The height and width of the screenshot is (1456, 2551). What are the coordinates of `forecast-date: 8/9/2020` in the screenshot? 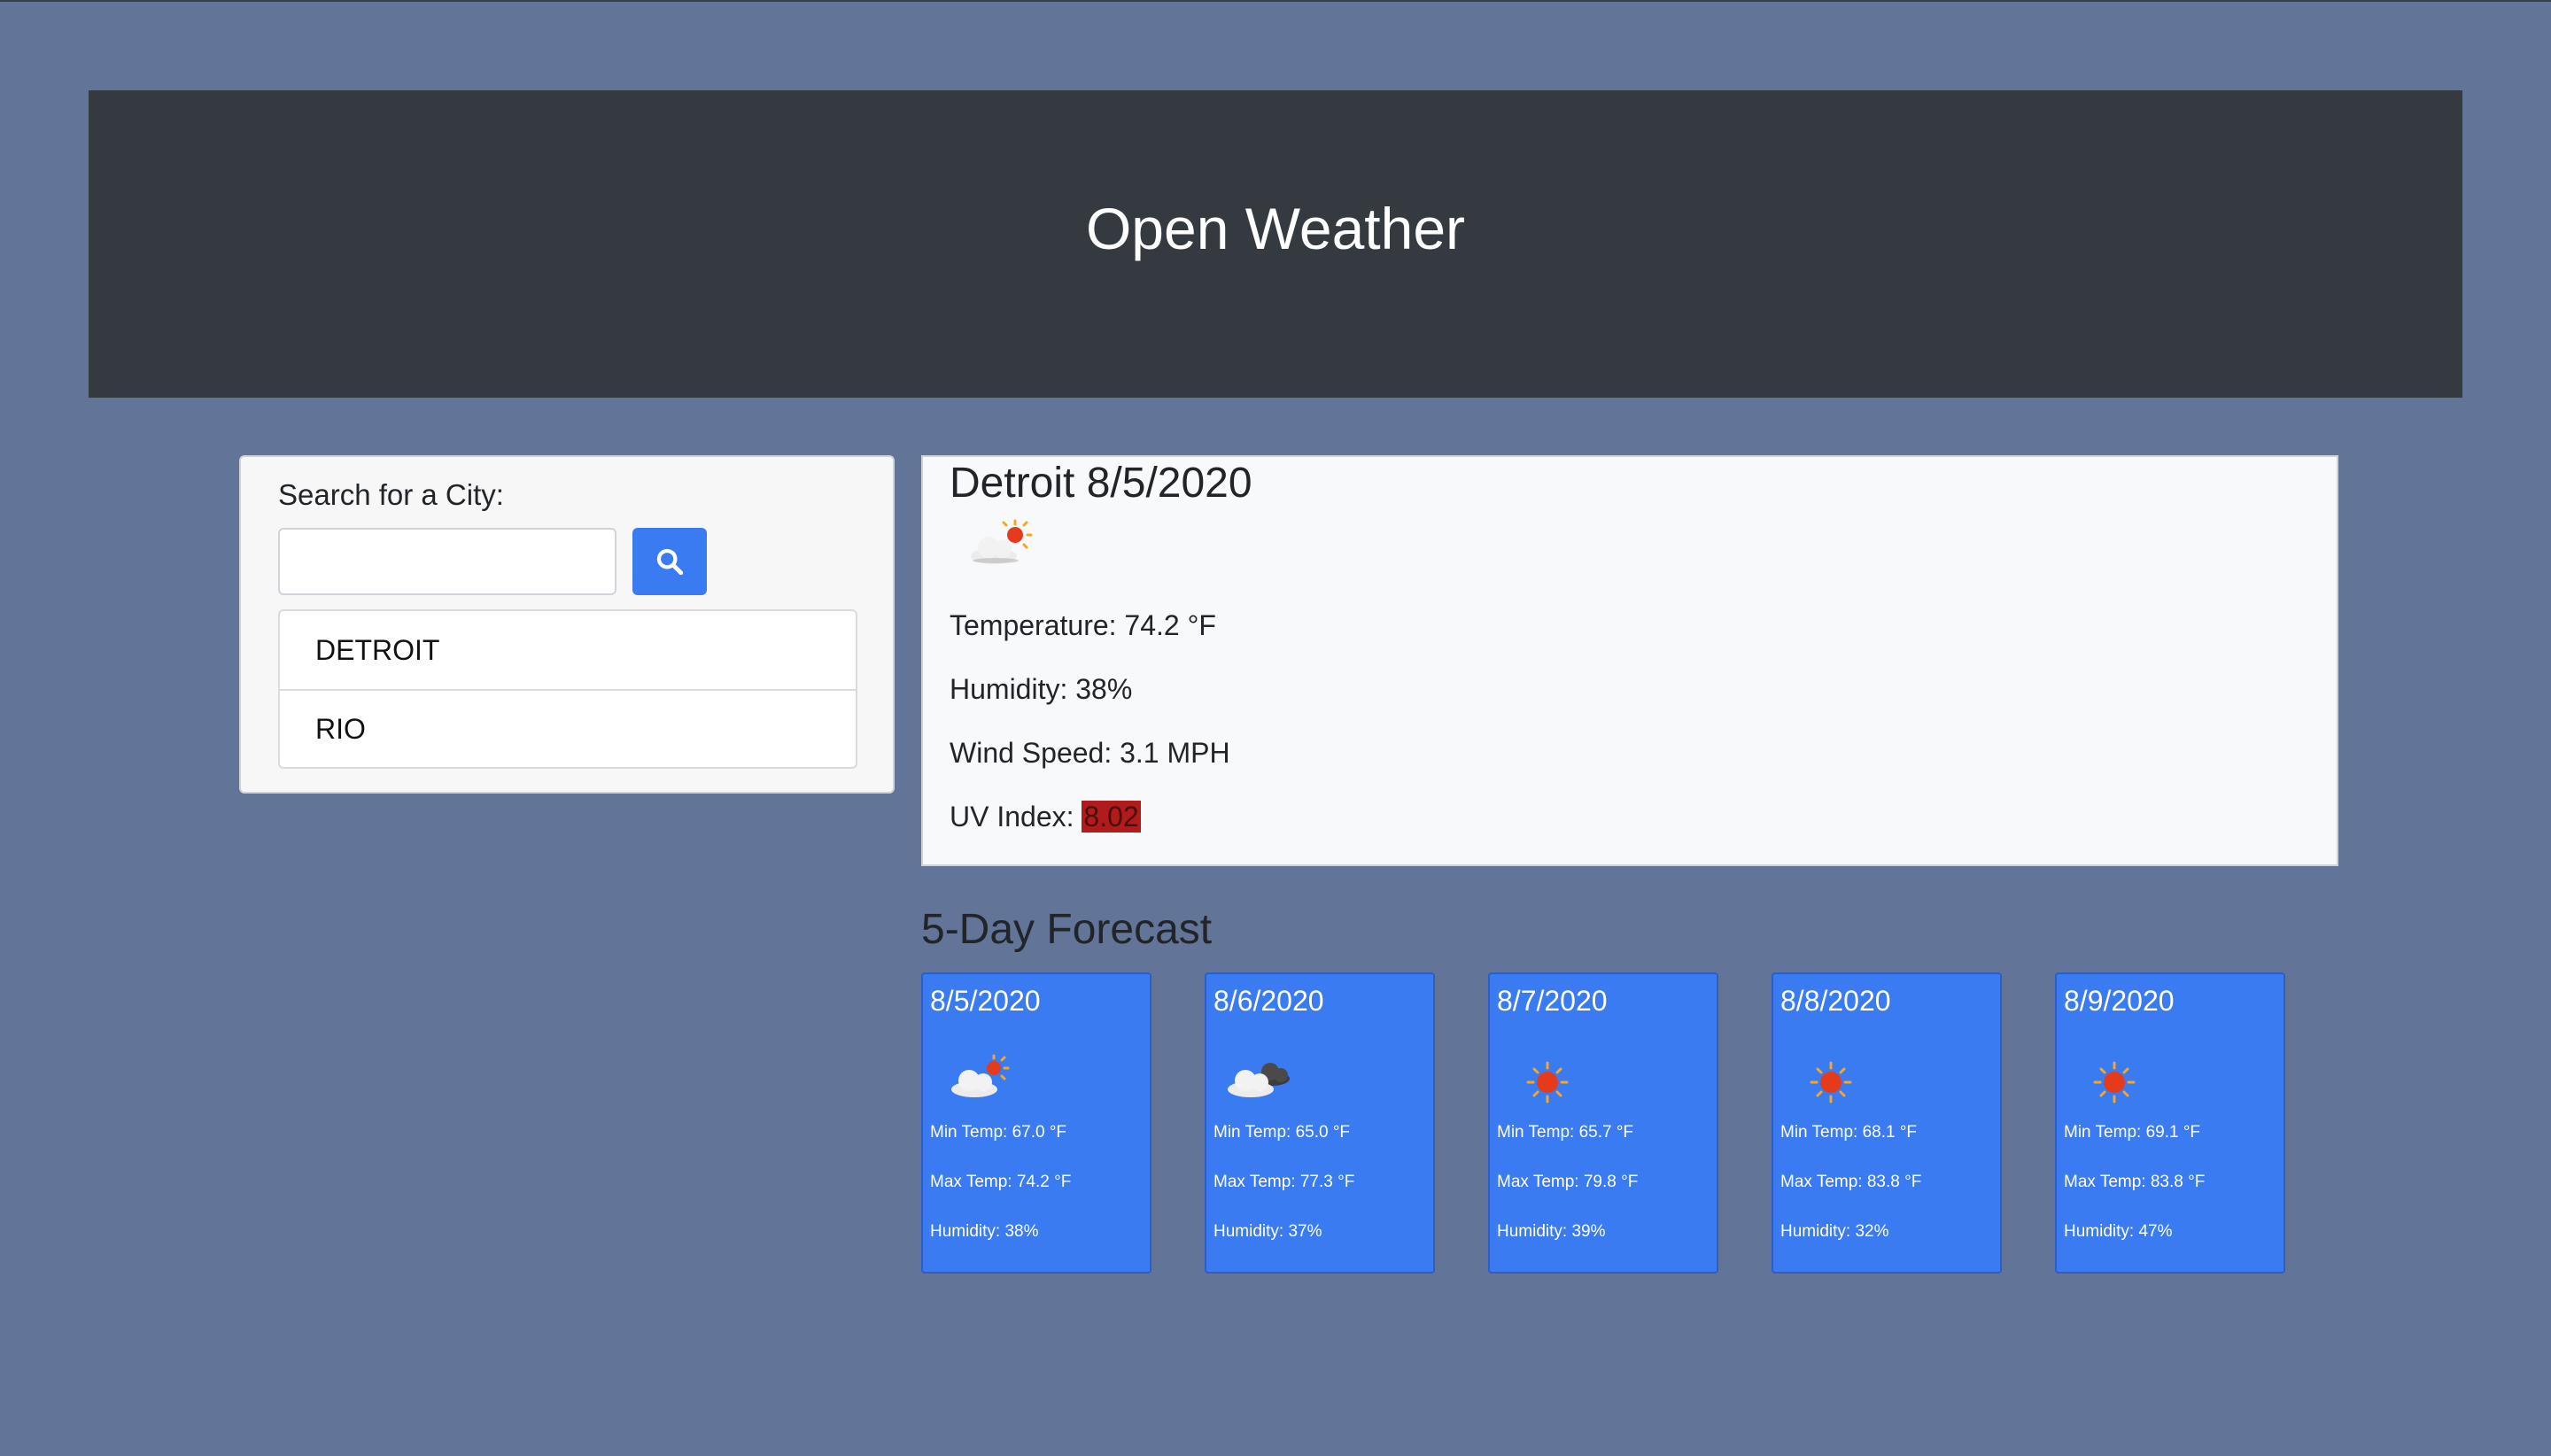 It's located at (2119, 1001).